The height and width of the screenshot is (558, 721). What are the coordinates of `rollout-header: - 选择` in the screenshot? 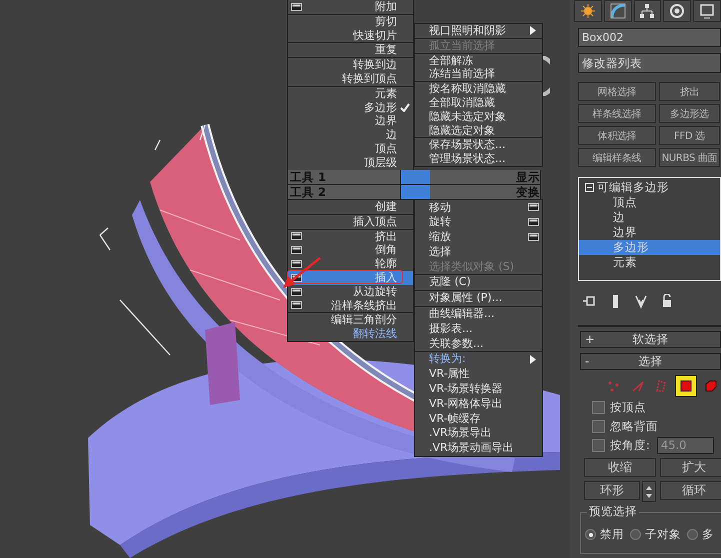 It's located at (650, 361).